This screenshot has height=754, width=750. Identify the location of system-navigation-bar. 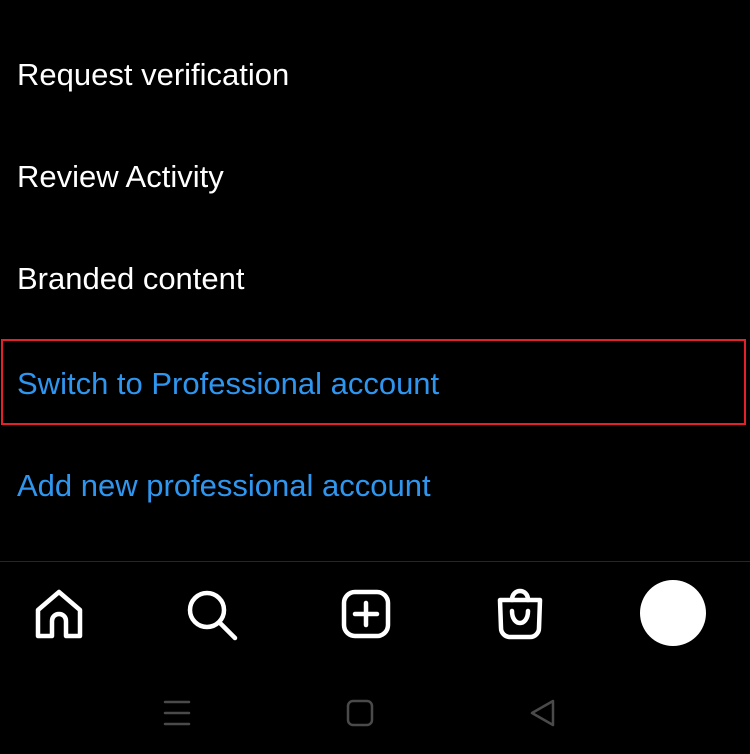
(375, 712).